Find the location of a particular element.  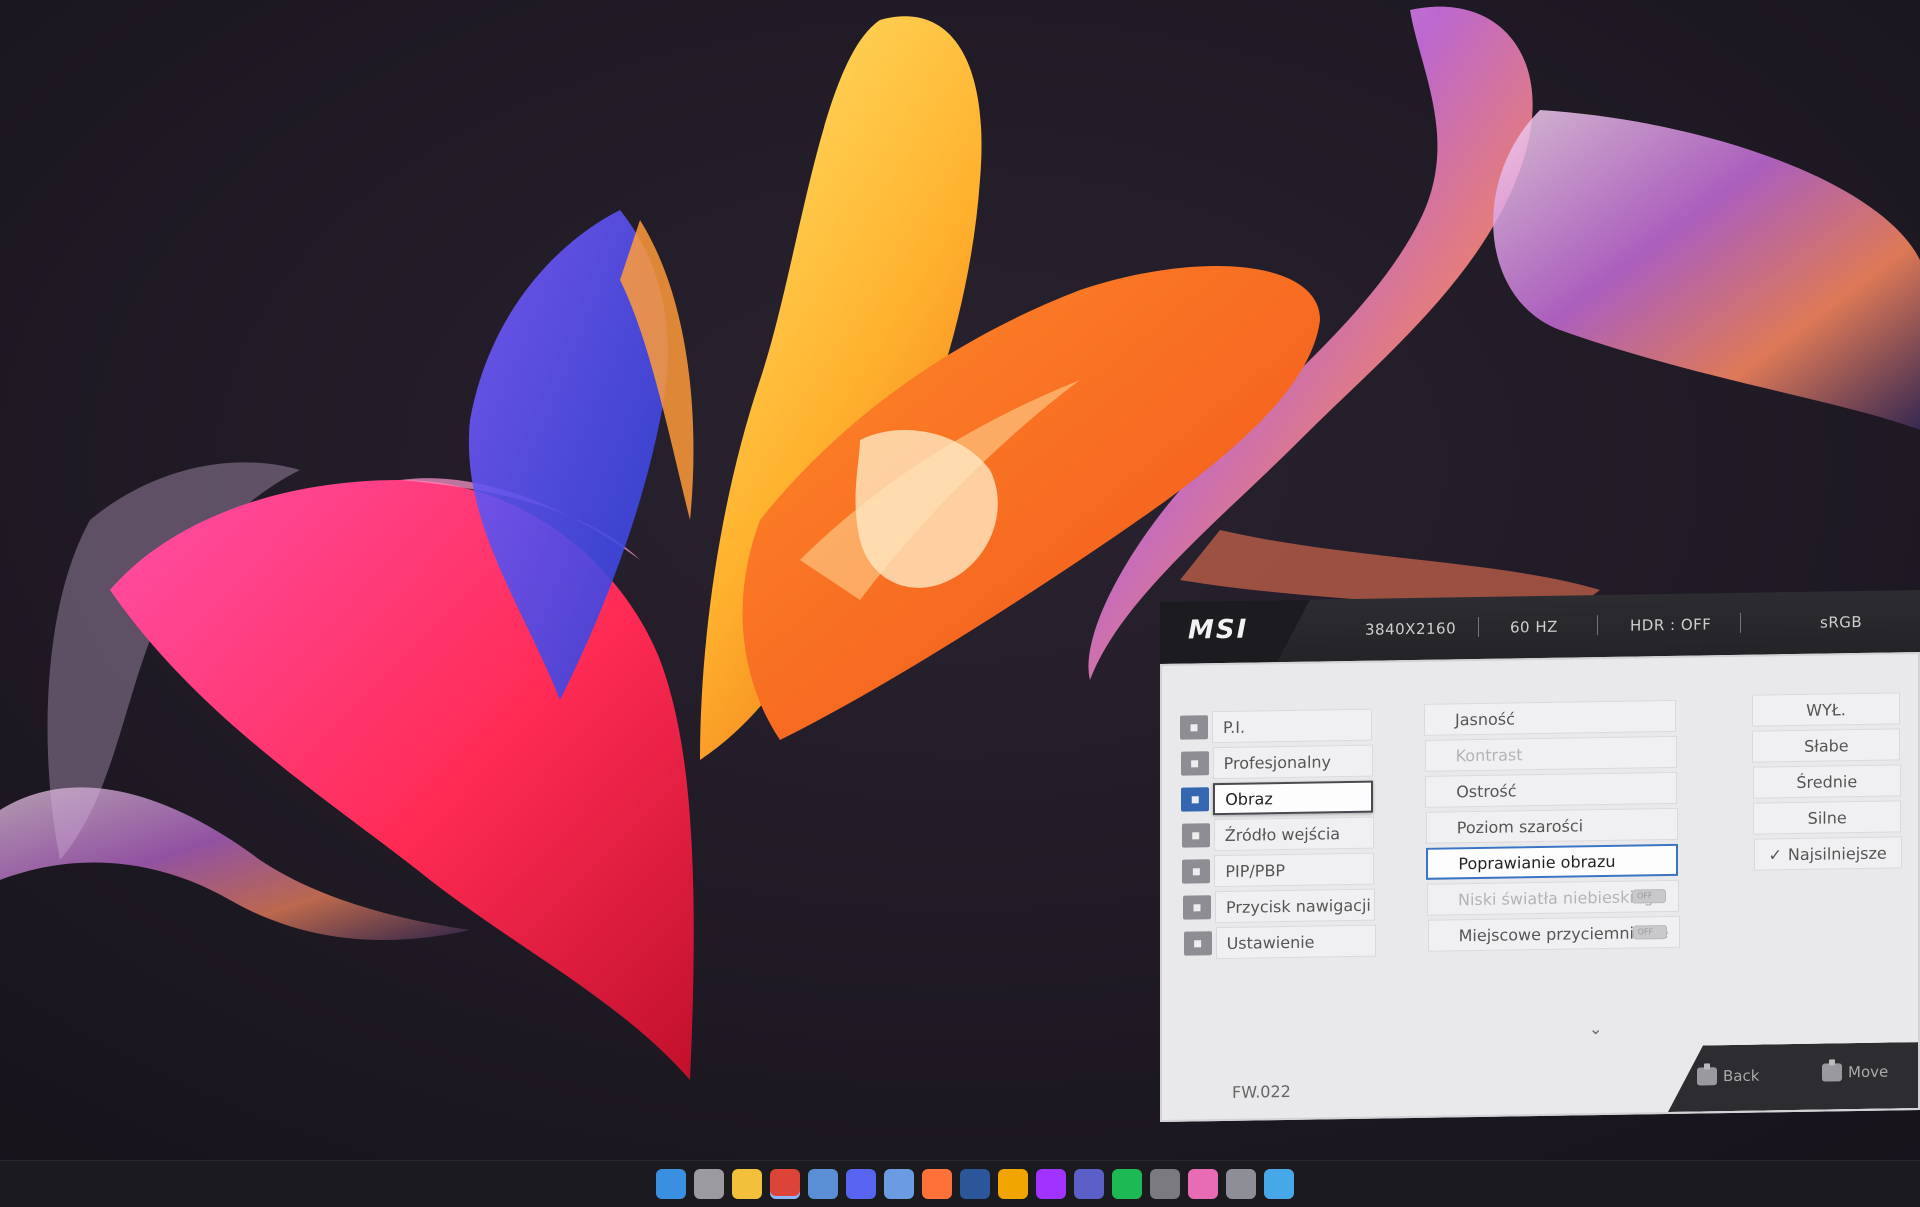

calculator-icon is located at coordinates (1165, 1184).